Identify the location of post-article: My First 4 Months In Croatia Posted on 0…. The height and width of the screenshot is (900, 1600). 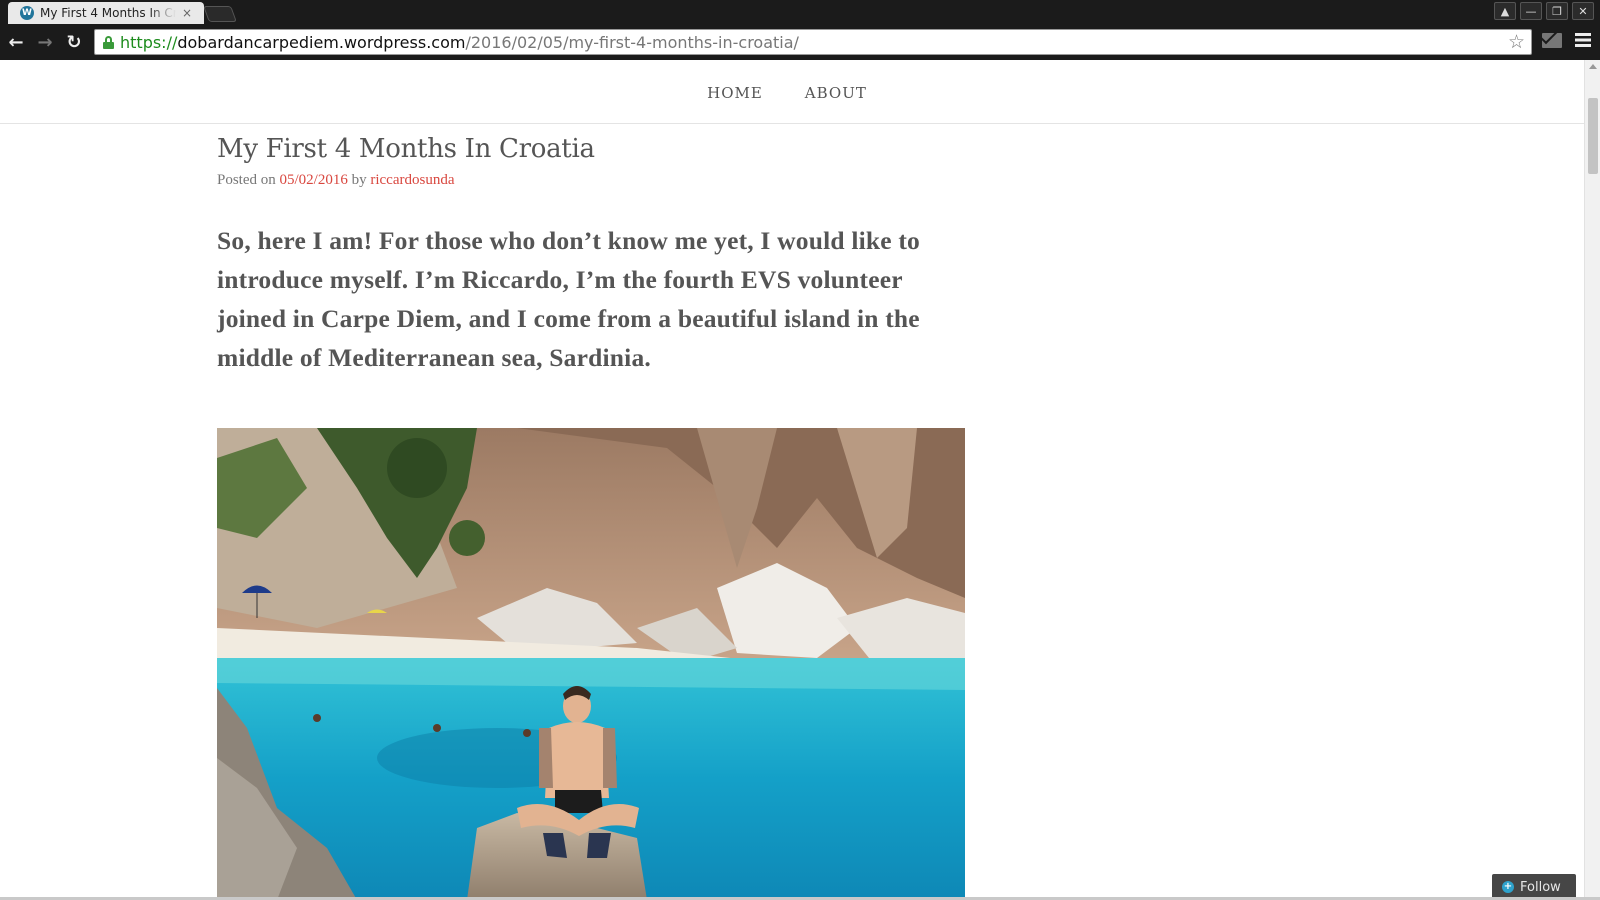
(592, 255).